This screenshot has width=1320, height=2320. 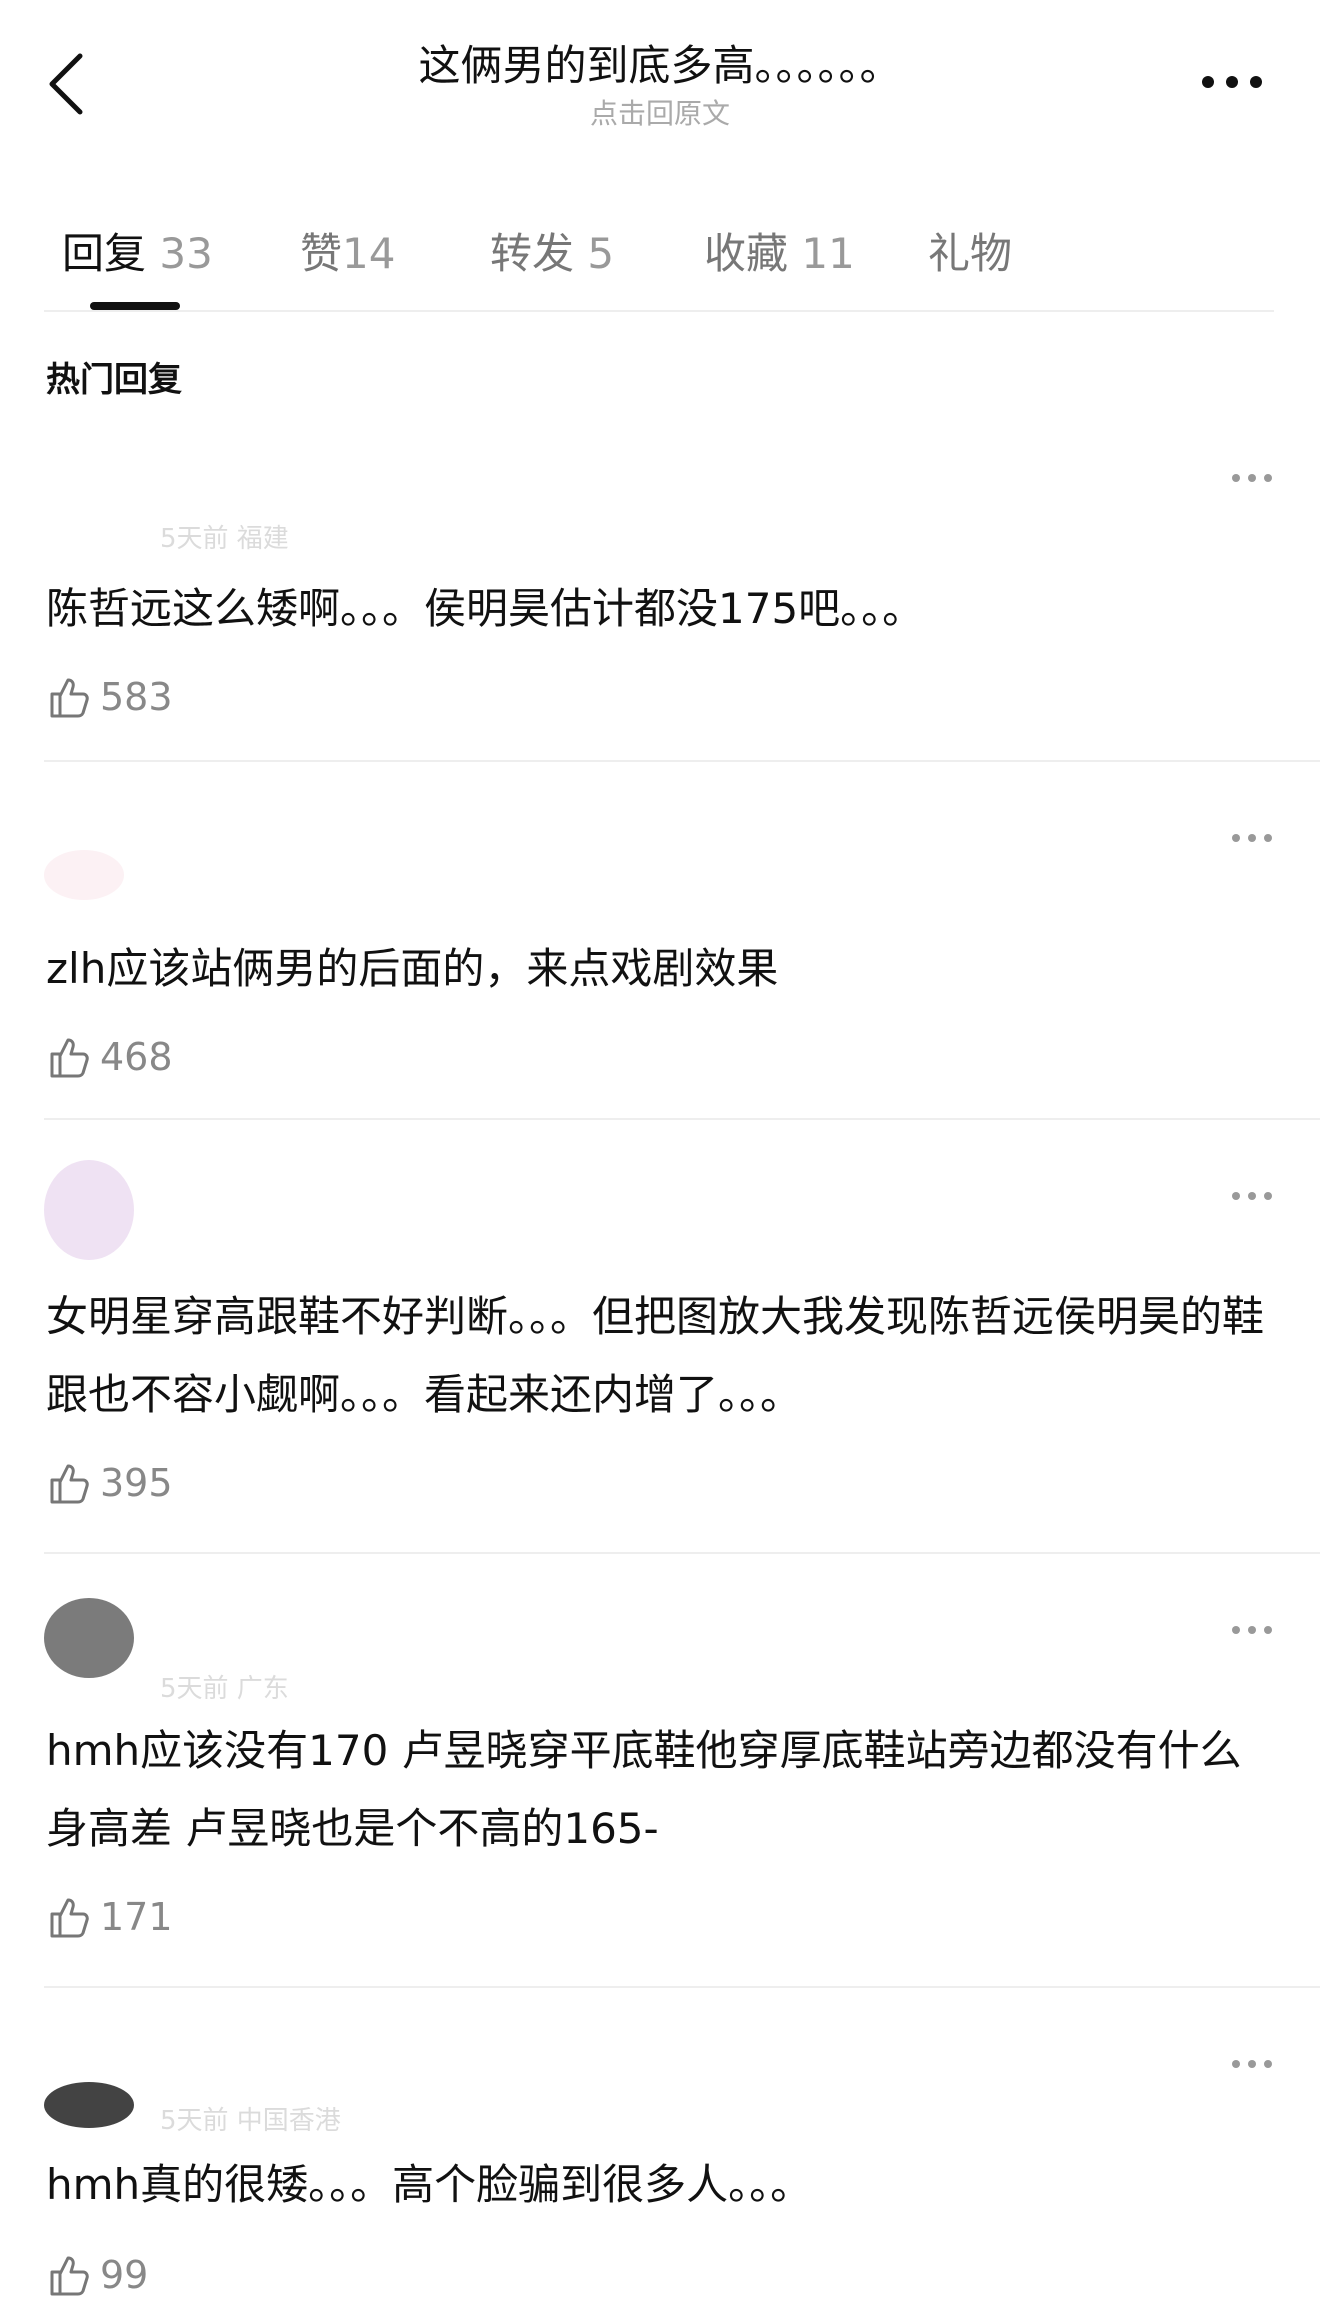 What do you see at coordinates (224, 539) in the screenshot?
I see `comment-meta: 5天前 福建` at bounding box center [224, 539].